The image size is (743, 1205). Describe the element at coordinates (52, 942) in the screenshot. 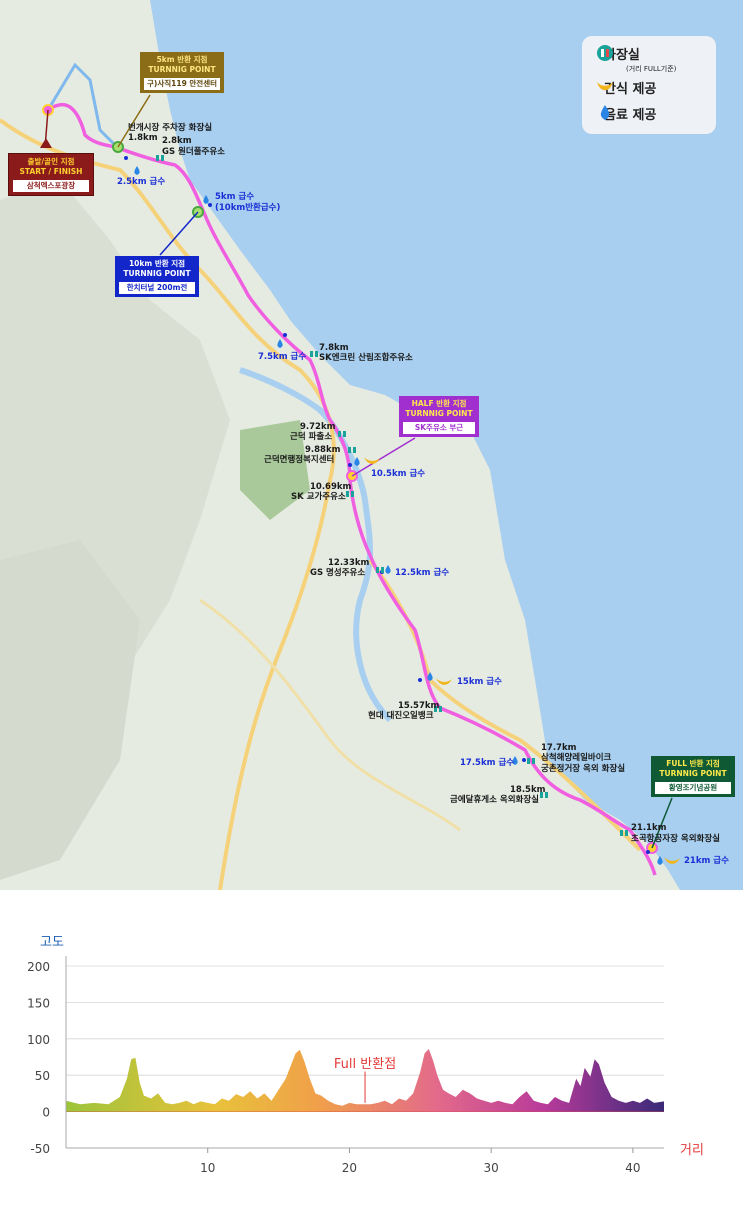

I see `y-axis-label: 고도` at that location.